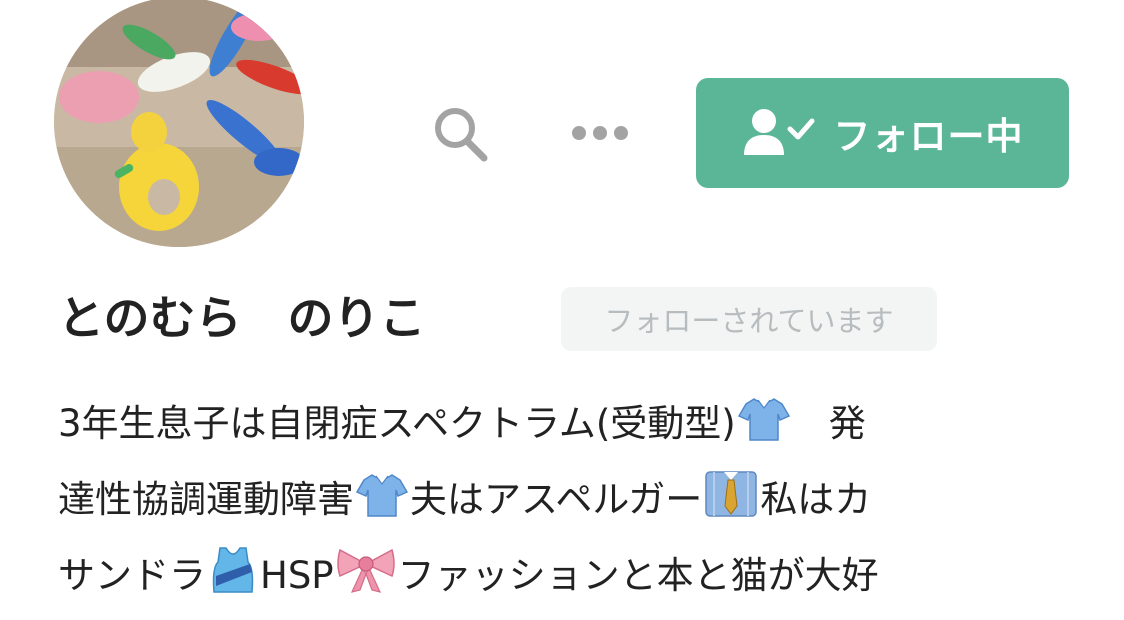 This screenshot has width=1124, height=620. I want to click on bio-line-2: 達性協調運動障害 夫はアスペルガー 私はカ, so click(563, 500).